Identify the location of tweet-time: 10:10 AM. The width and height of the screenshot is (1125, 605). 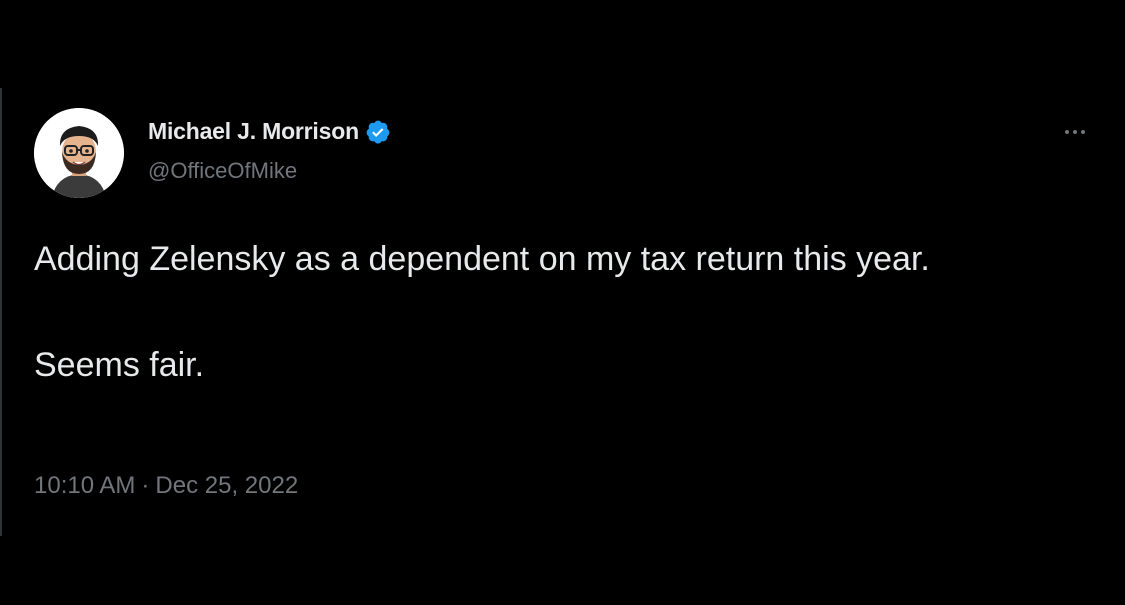
(84, 486).